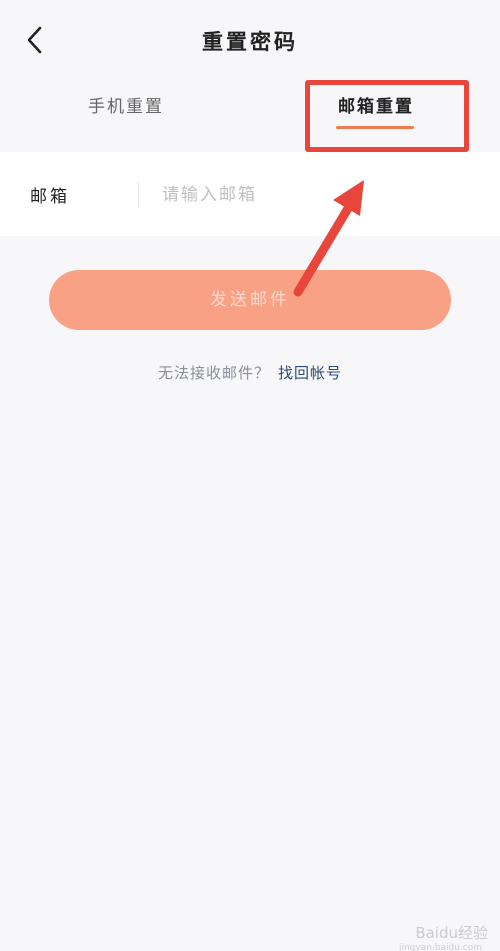 The image size is (500, 951). I want to click on email-form-row: 邮箱, so click(250, 194).